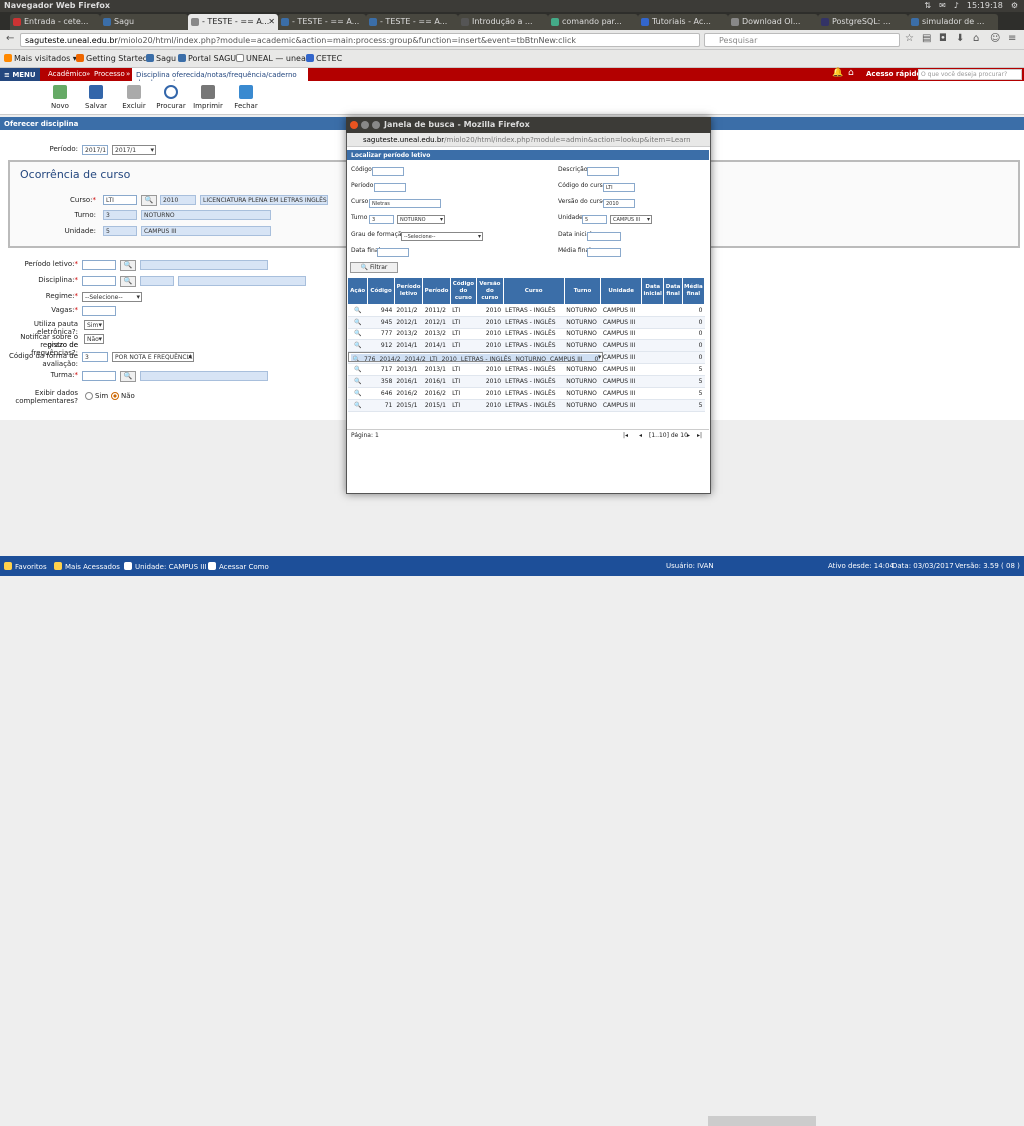  Describe the element at coordinates (837, 73) in the screenshot. I see `notification-icon: 🔔` at that location.